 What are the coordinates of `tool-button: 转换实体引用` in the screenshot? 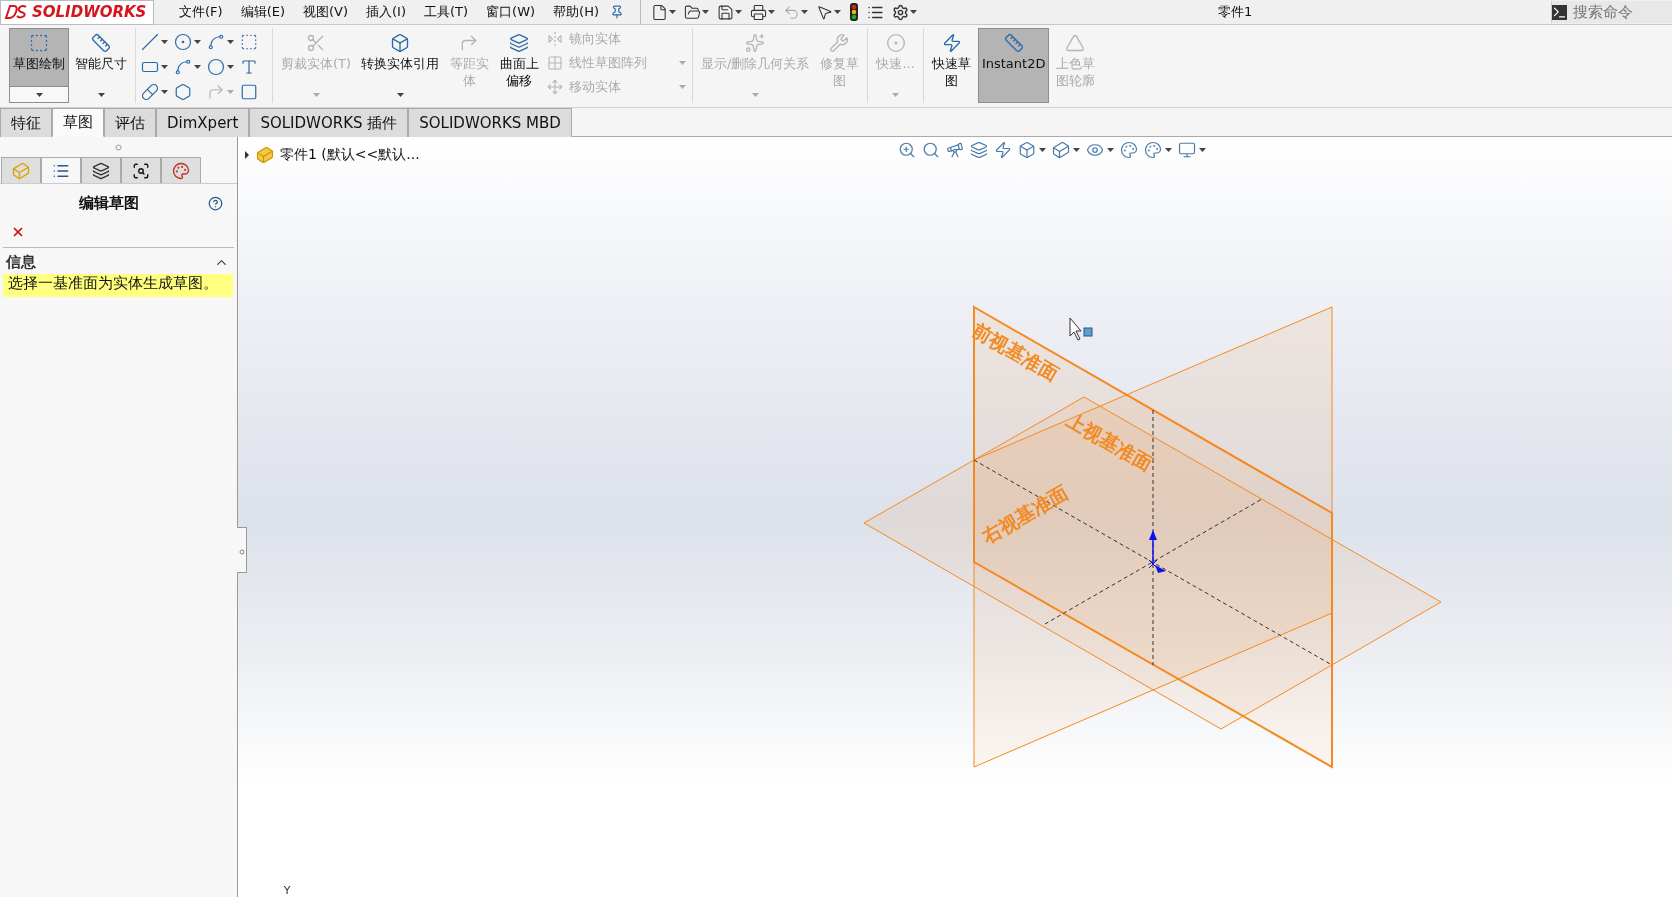 It's located at (400, 57).